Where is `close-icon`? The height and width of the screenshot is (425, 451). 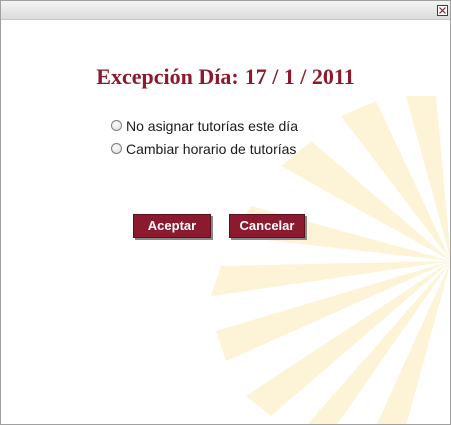 close-icon is located at coordinates (442, 10).